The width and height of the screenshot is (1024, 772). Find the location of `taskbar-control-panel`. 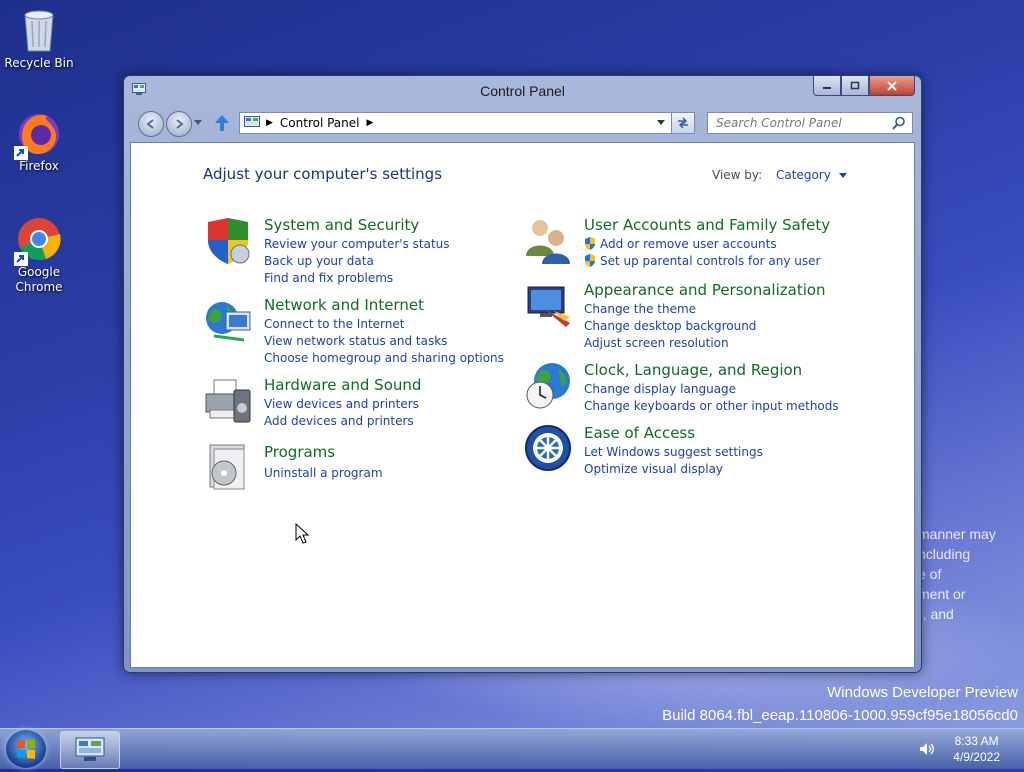

taskbar-control-panel is located at coordinates (90, 750).